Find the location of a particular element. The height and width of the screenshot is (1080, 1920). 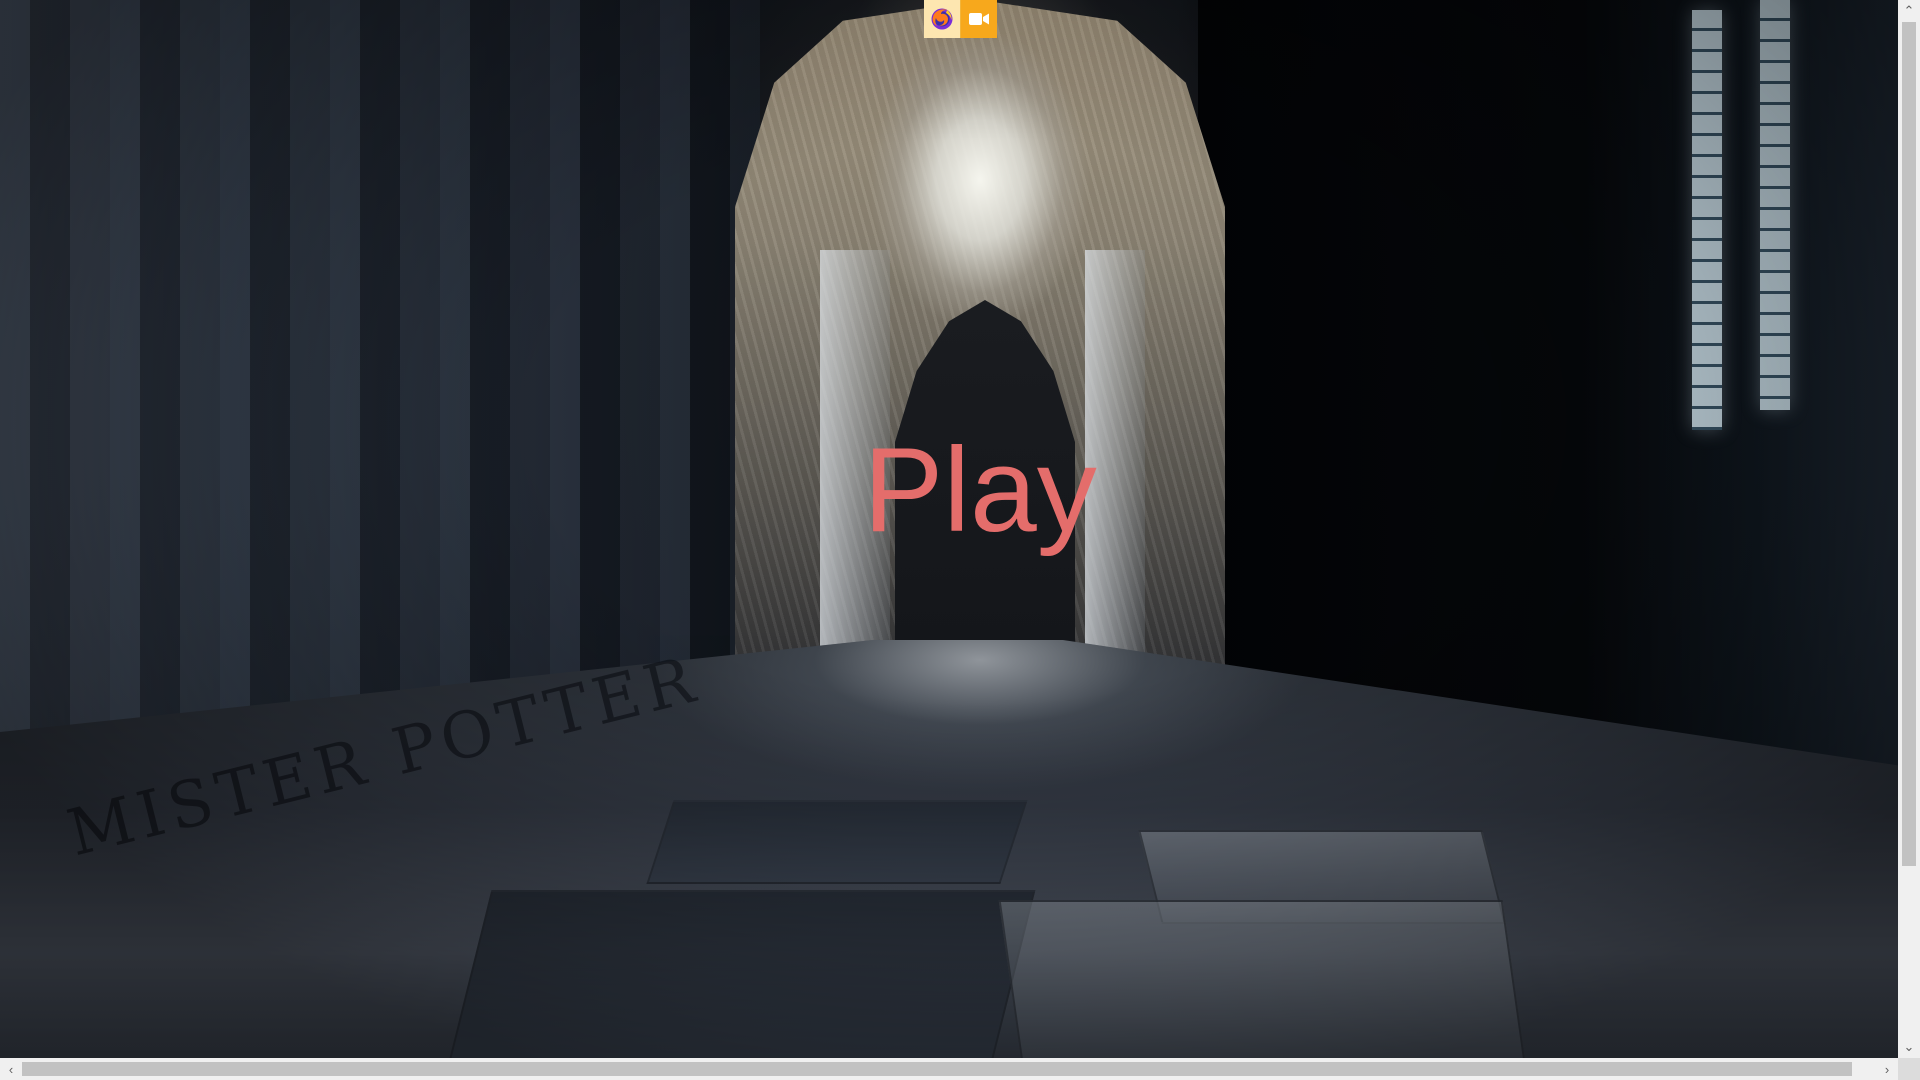

scrollbar-corner is located at coordinates (1909, 1069).